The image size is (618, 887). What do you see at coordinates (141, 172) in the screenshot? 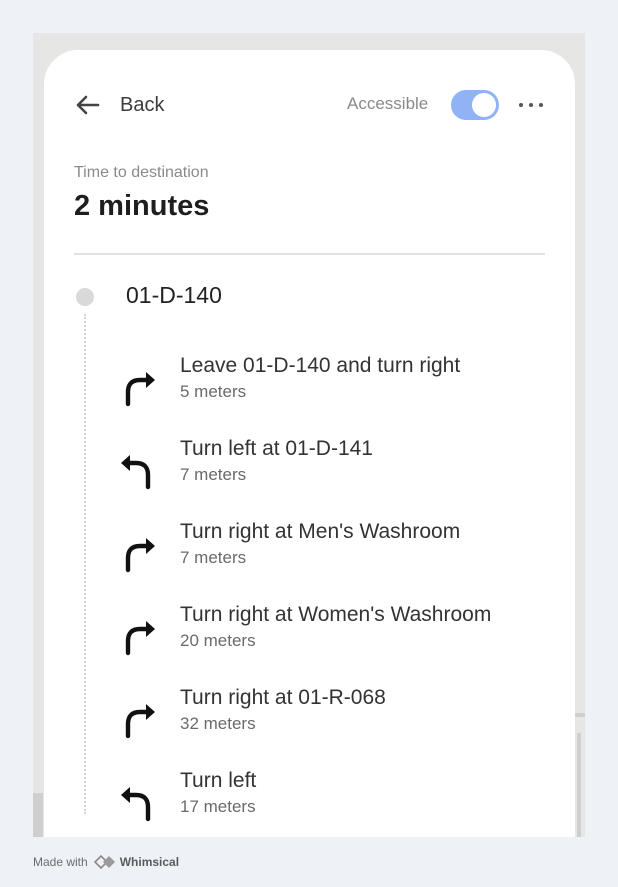
I see `time-to-destination-label: Time to destination` at bounding box center [141, 172].